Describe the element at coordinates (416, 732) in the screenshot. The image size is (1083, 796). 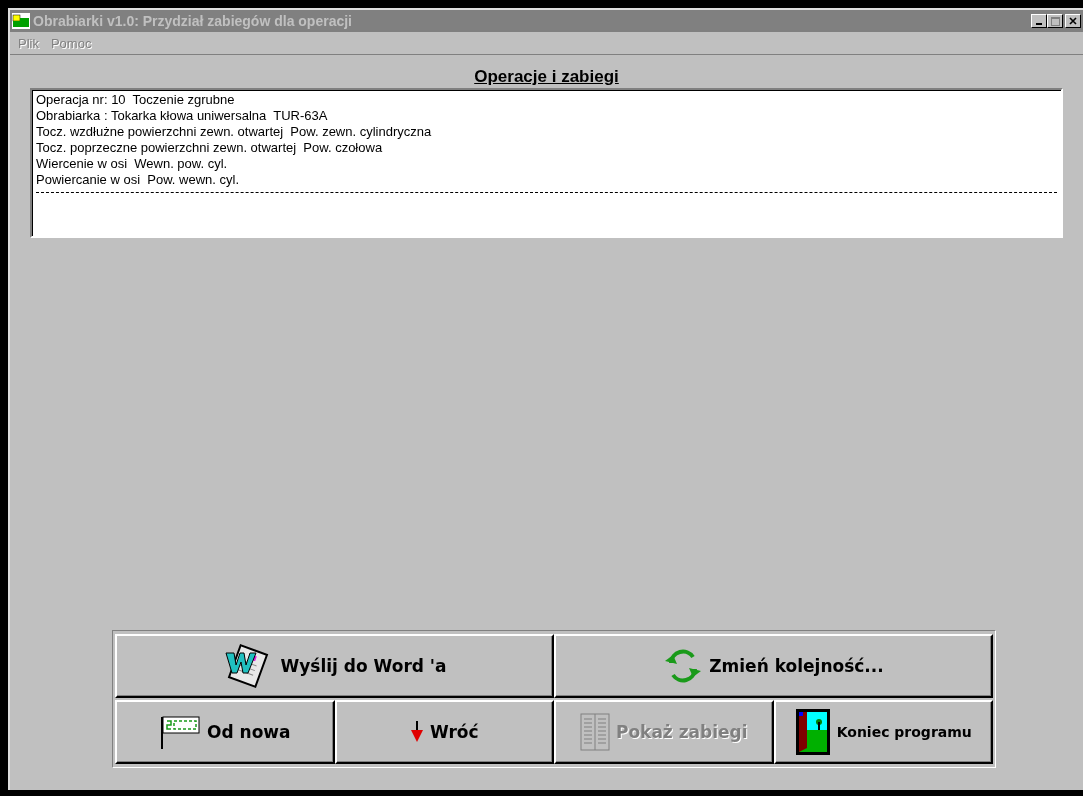
I see `down-arrow-icon` at that location.